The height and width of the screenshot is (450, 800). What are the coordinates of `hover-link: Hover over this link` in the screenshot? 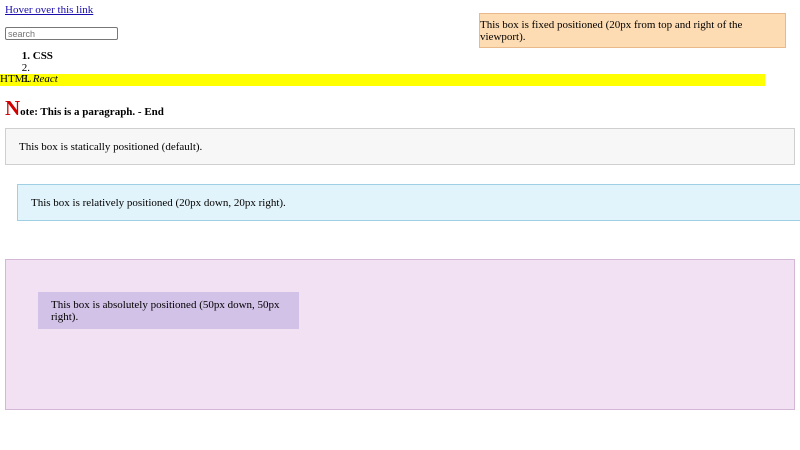 It's located at (49, 10).